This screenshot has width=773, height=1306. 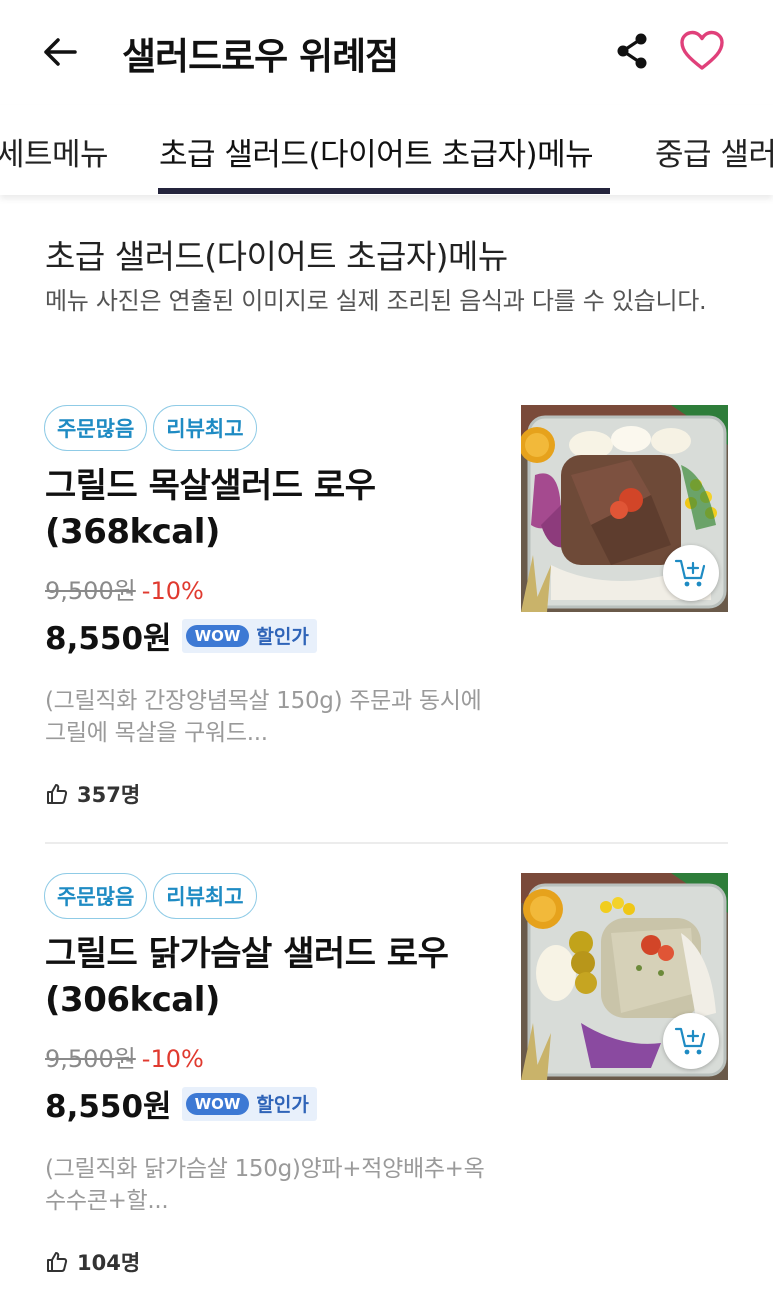 I want to click on back-button, so click(x=60, y=52).